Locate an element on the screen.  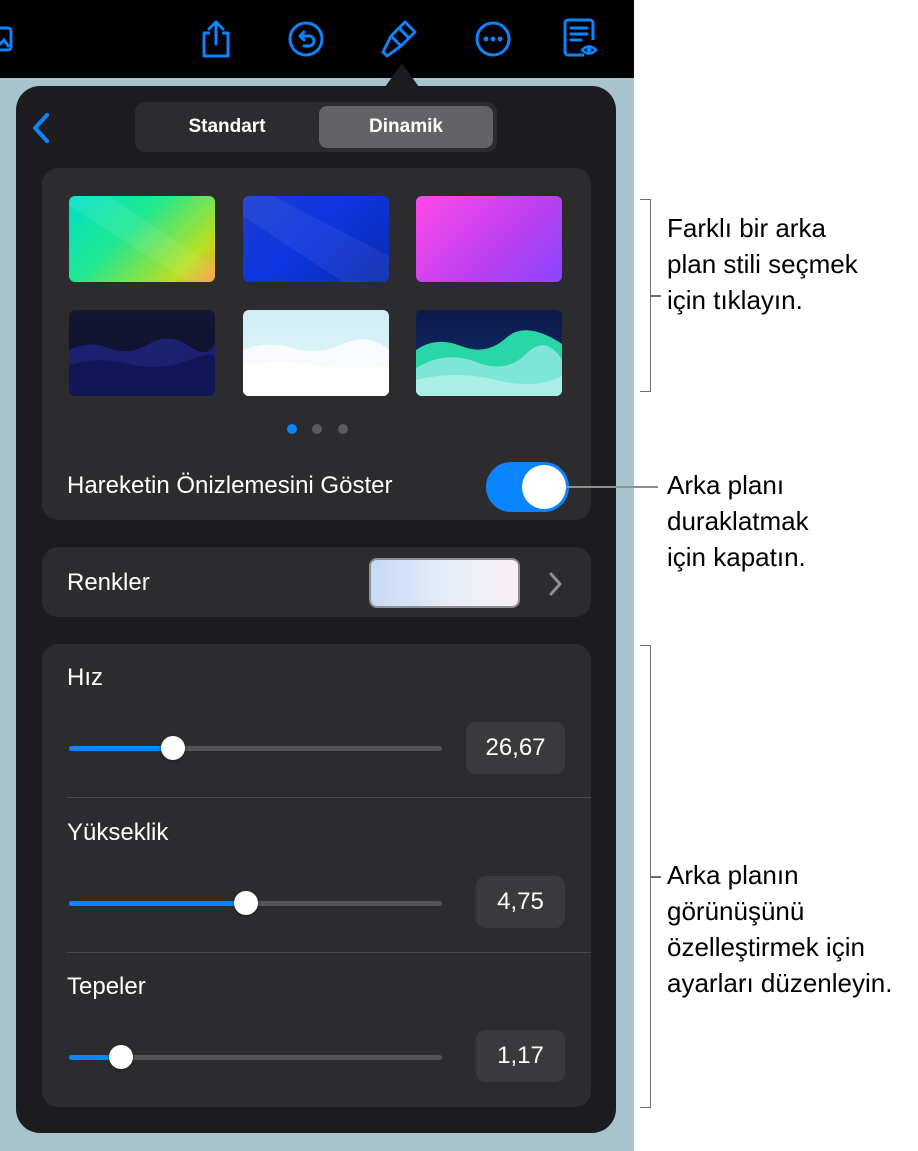
toggle-callout: Arka planı duraklatmak için kapatın. is located at coordinates (738, 521).